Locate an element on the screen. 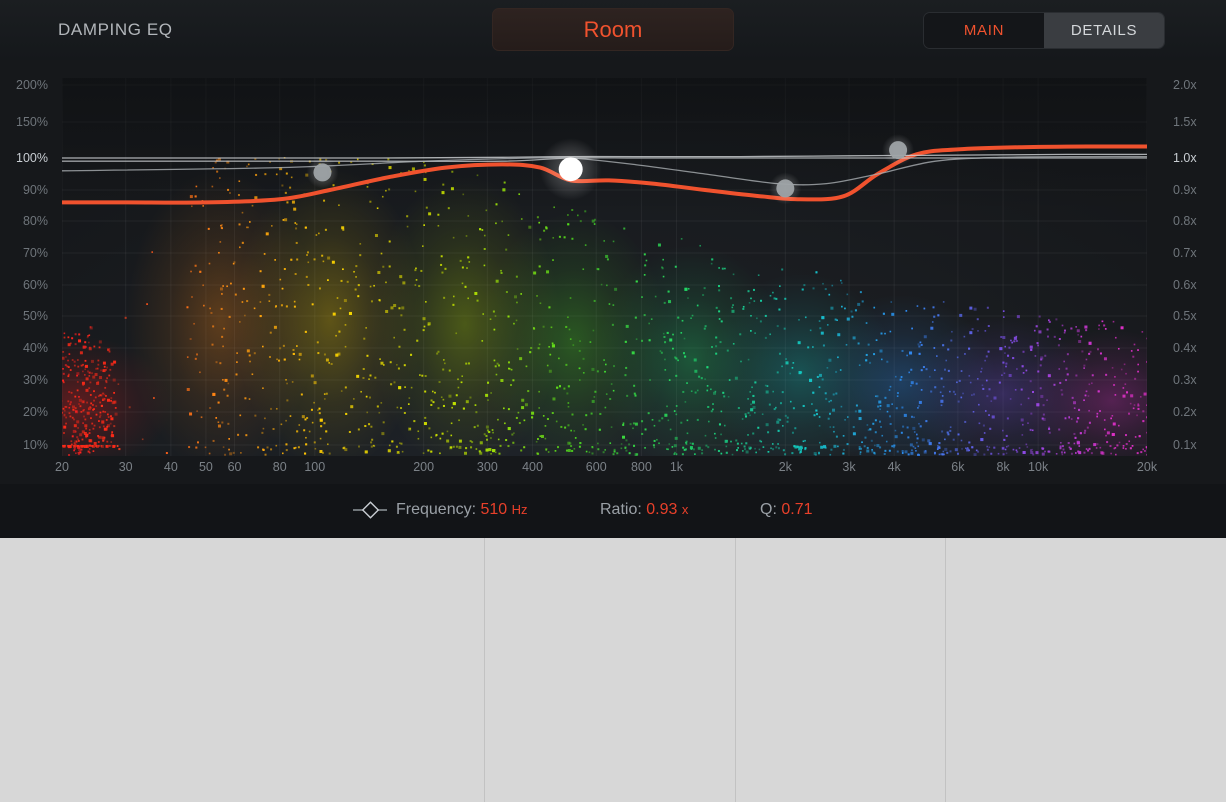  x-tick: 6k is located at coordinates (958, 467).